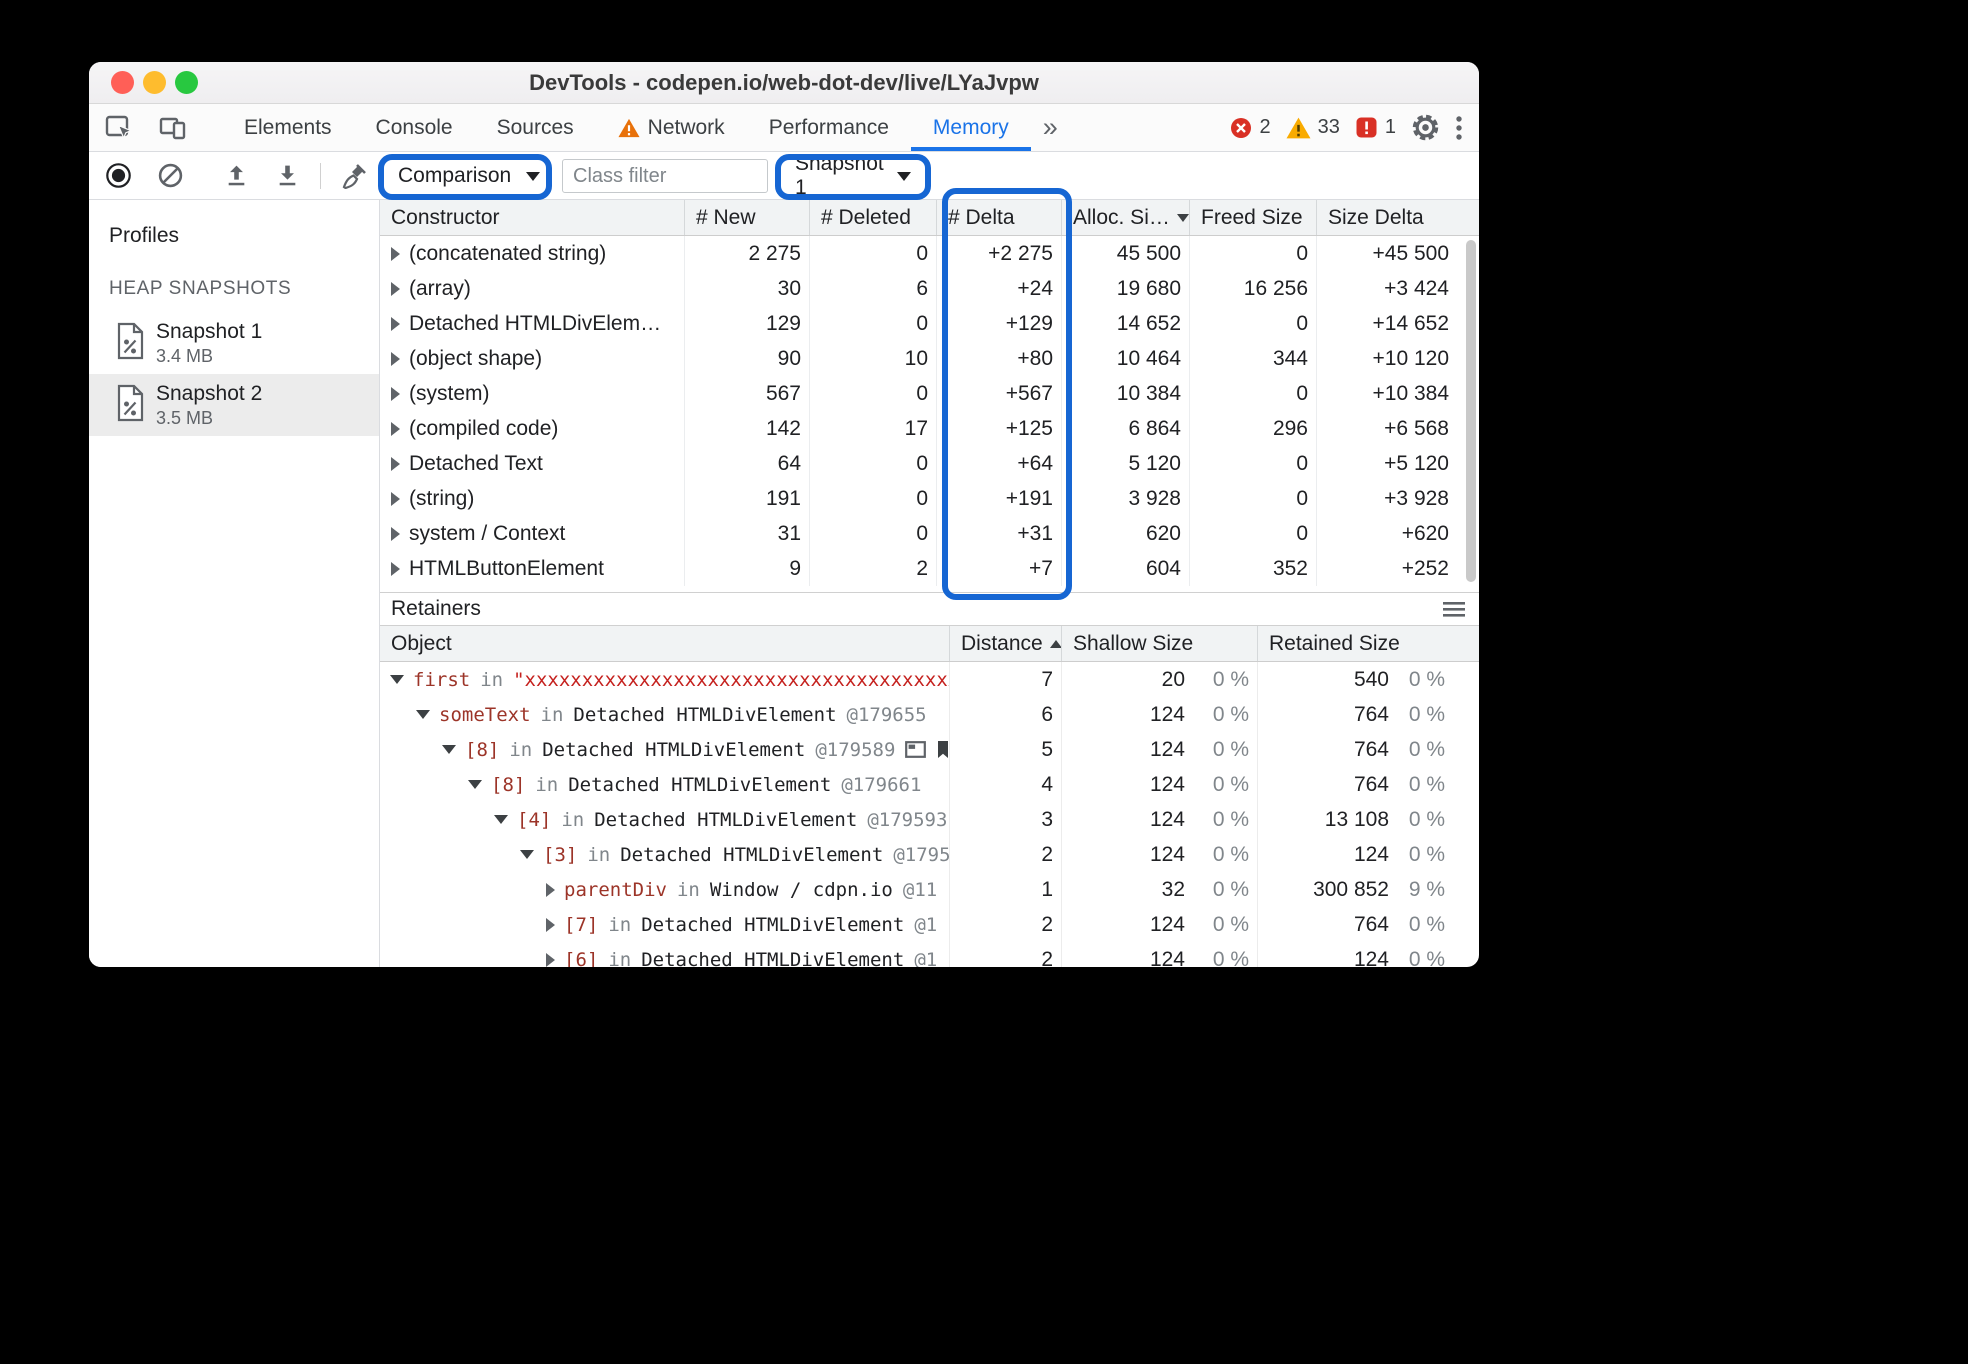 The width and height of the screenshot is (1968, 1364). Describe the element at coordinates (1253, 428) in the screenshot. I see `cell-freed-size: 296` at that location.